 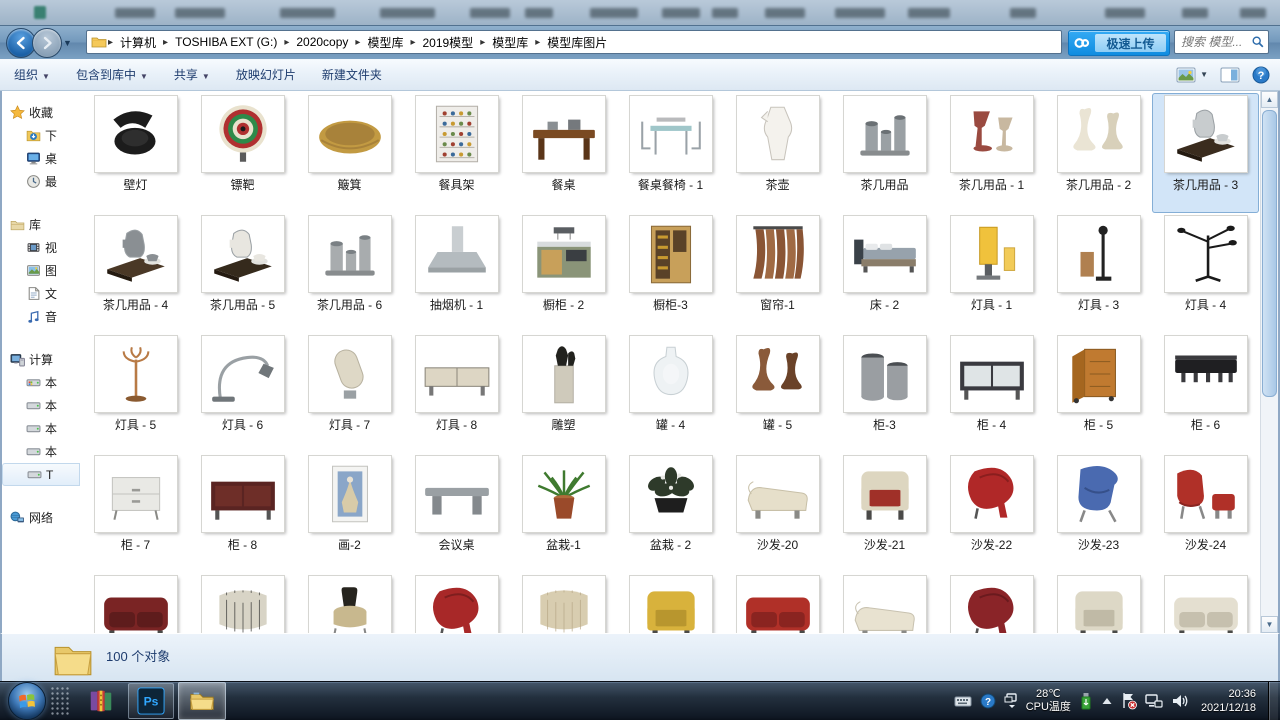 I want to click on file-item: 盆栽-1, so click(x=563, y=513).